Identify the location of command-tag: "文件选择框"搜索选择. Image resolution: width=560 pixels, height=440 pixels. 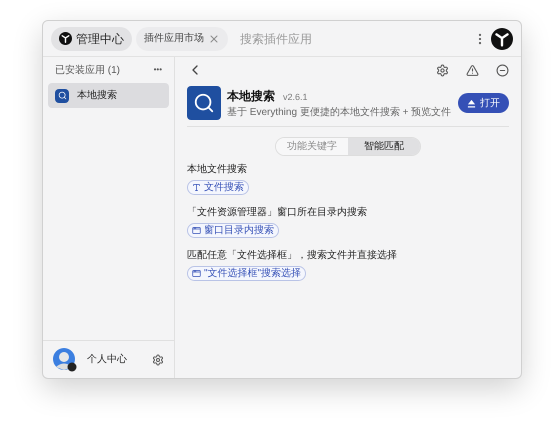
(246, 273).